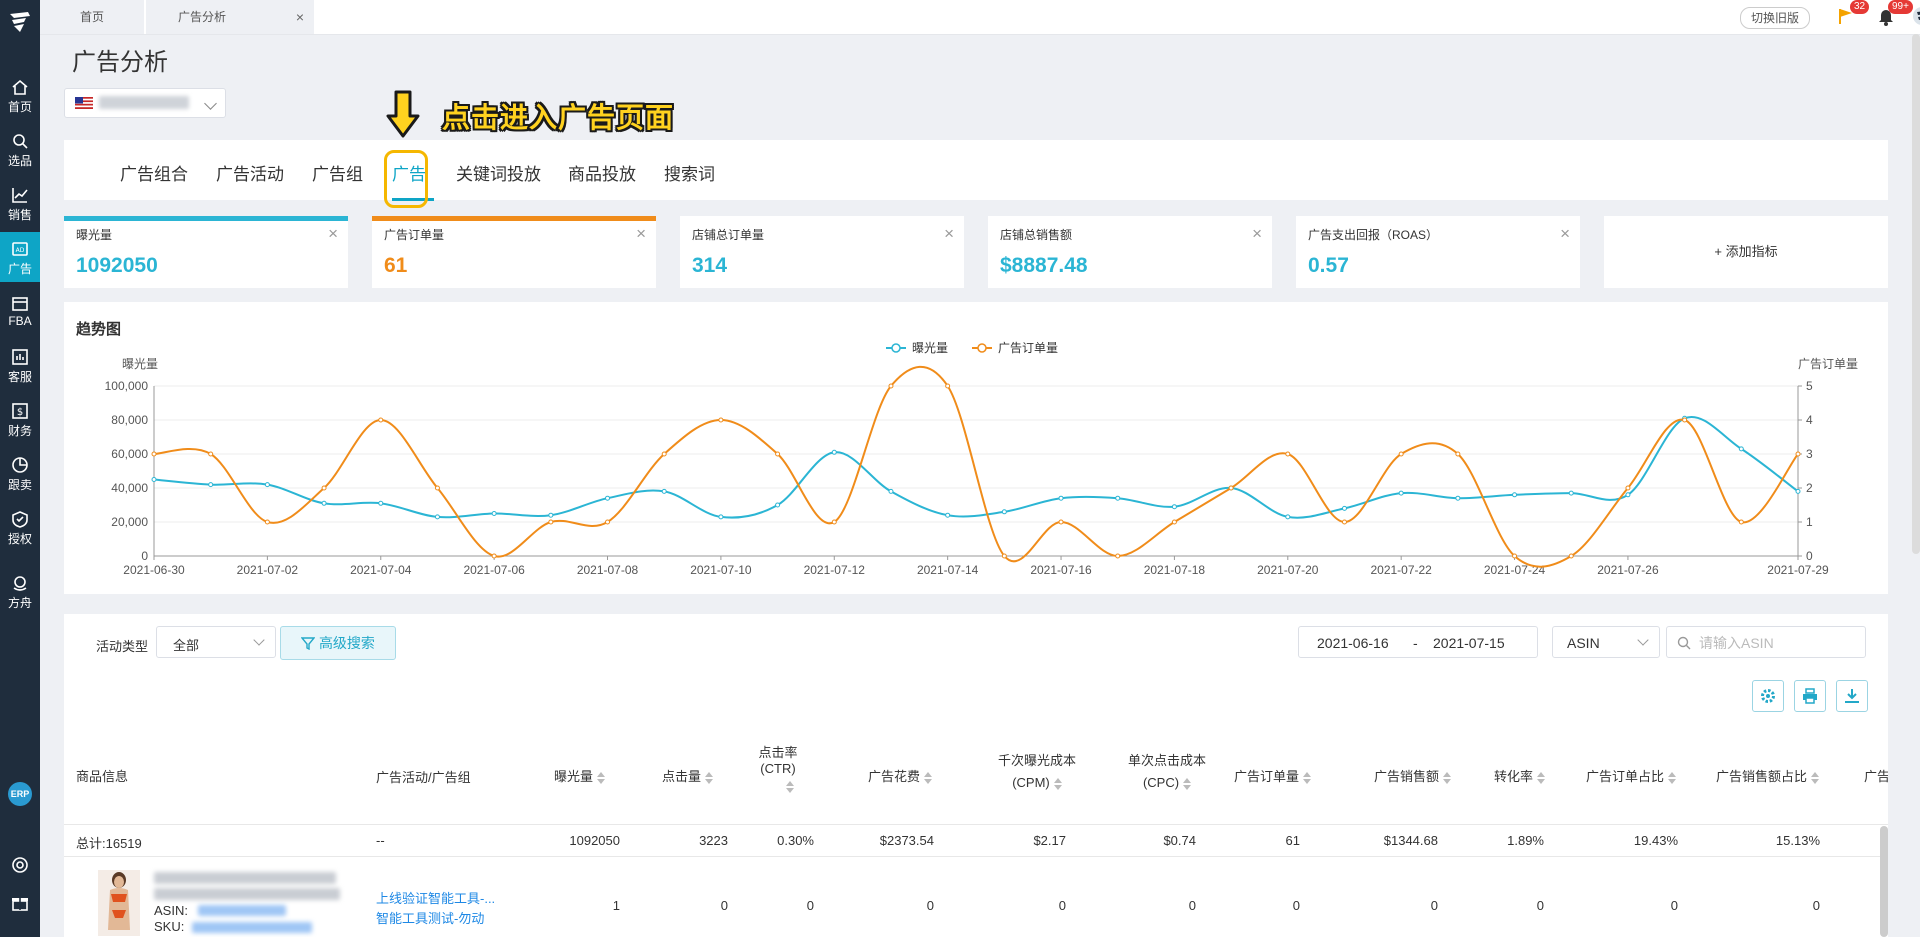 The width and height of the screenshot is (1920, 937). What do you see at coordinates (1606, 642) in the screenshot?
I see `id-type-select: ASIN` at bounding box center [1606, 642].